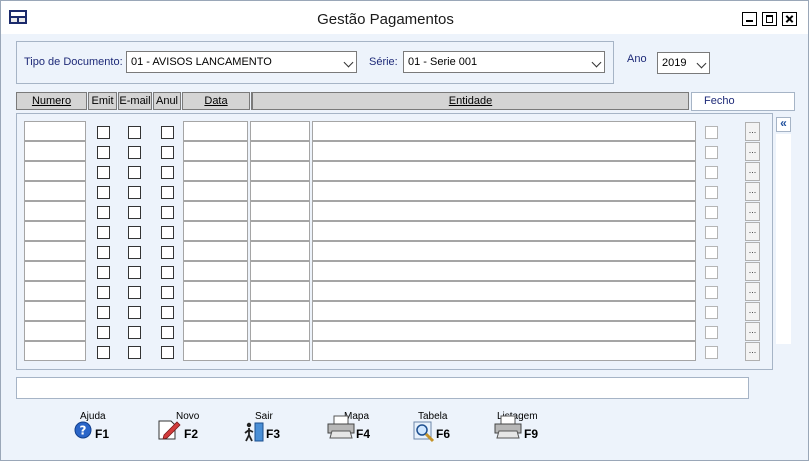 The height and width of the screenshot is (461, 809). What do you see at coordinates (783, 124) in the screenshot?
I see `collapse-panel-button: «` at bounding box center [783, 124].